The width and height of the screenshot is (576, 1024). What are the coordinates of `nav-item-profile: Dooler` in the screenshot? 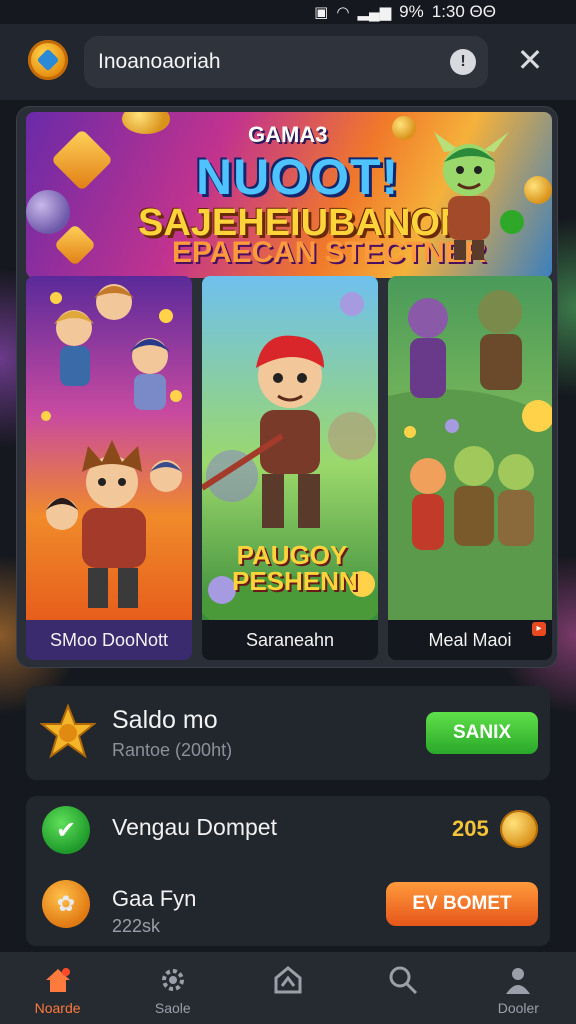 It's located at (518, 988).